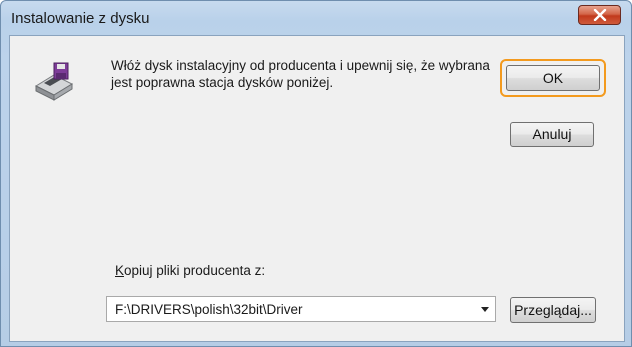  Describe the element at coordinates (209, 309) in the screenshot. I see `source-path-value: F:\DRIVERS\polish\32bit\Driver` at that location.